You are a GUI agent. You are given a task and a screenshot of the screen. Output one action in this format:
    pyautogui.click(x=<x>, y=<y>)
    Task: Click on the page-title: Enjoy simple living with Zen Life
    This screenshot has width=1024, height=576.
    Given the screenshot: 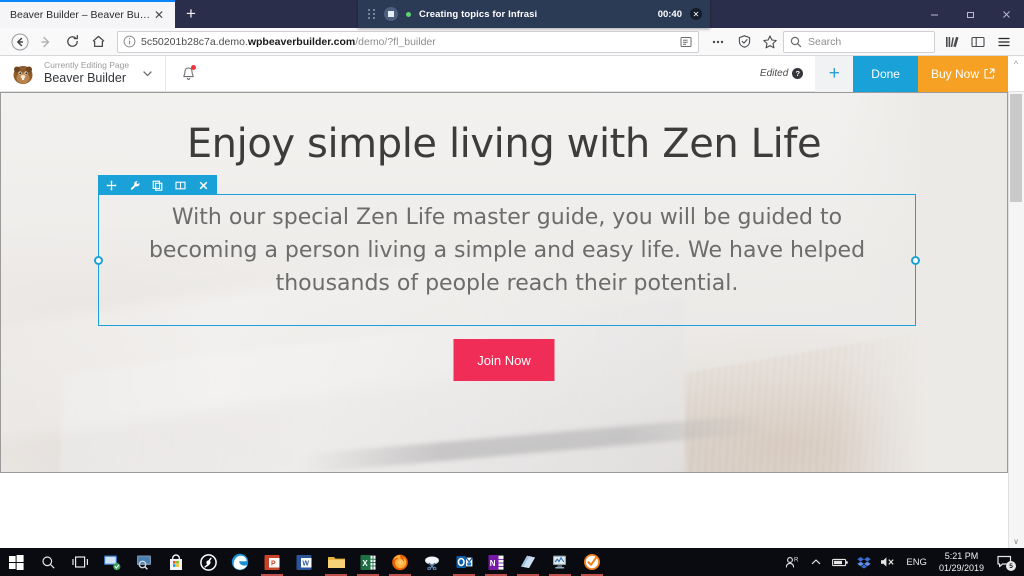 What is the action you would take?
    pyautogui.click(x=504, y=144)
    